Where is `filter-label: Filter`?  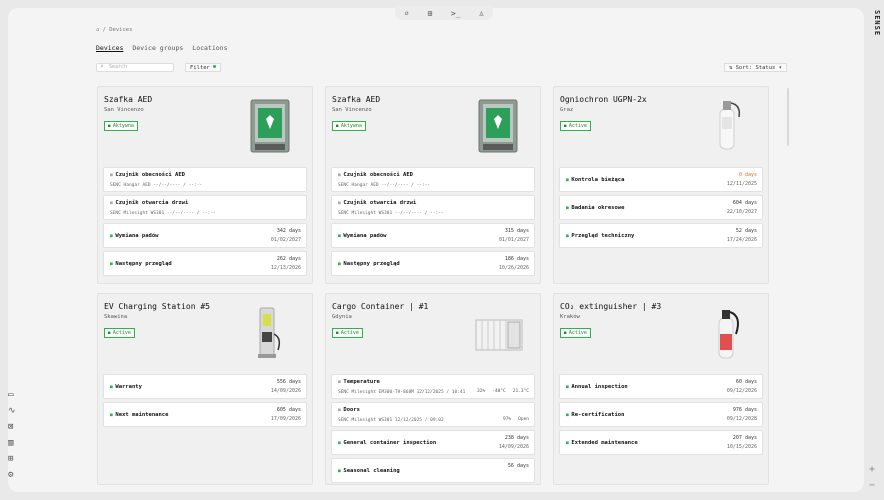 filter-label: Filter is located at coordinates (200, 68).